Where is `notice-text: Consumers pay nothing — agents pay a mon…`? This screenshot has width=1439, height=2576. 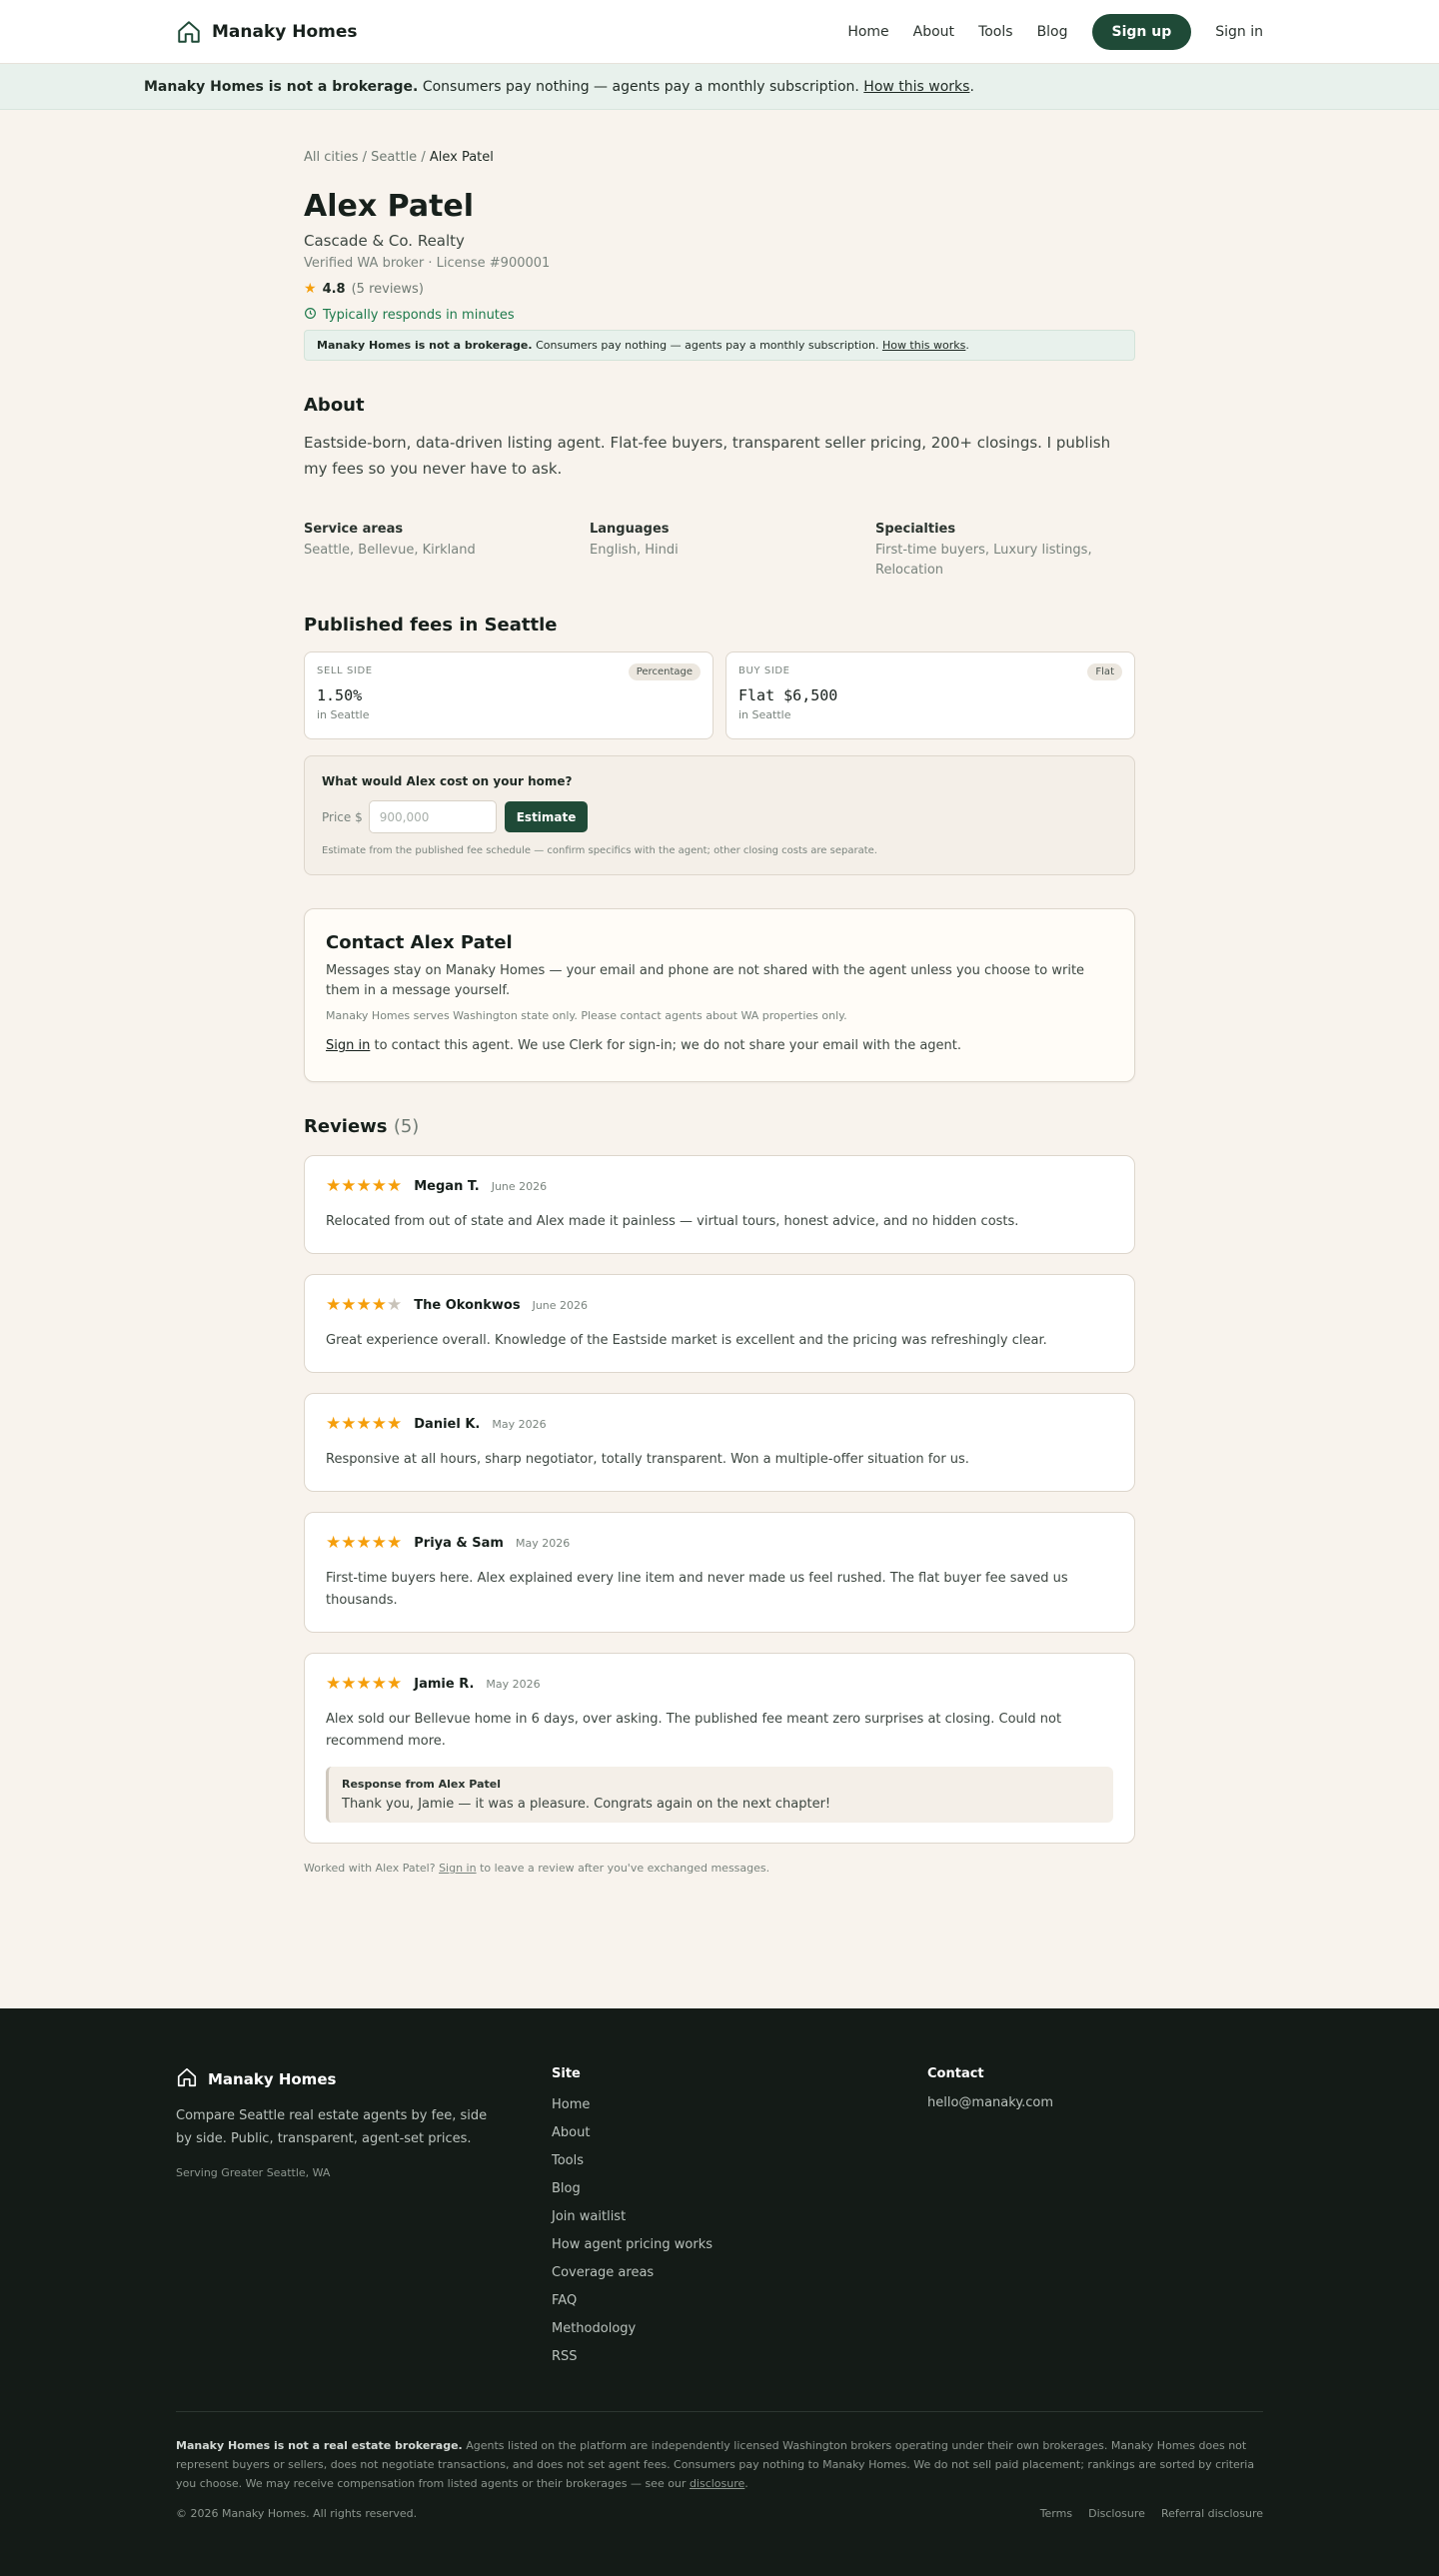
notice-text: Consumers pay nothing — agents pay a mon… is located at coordinates (707, 345).